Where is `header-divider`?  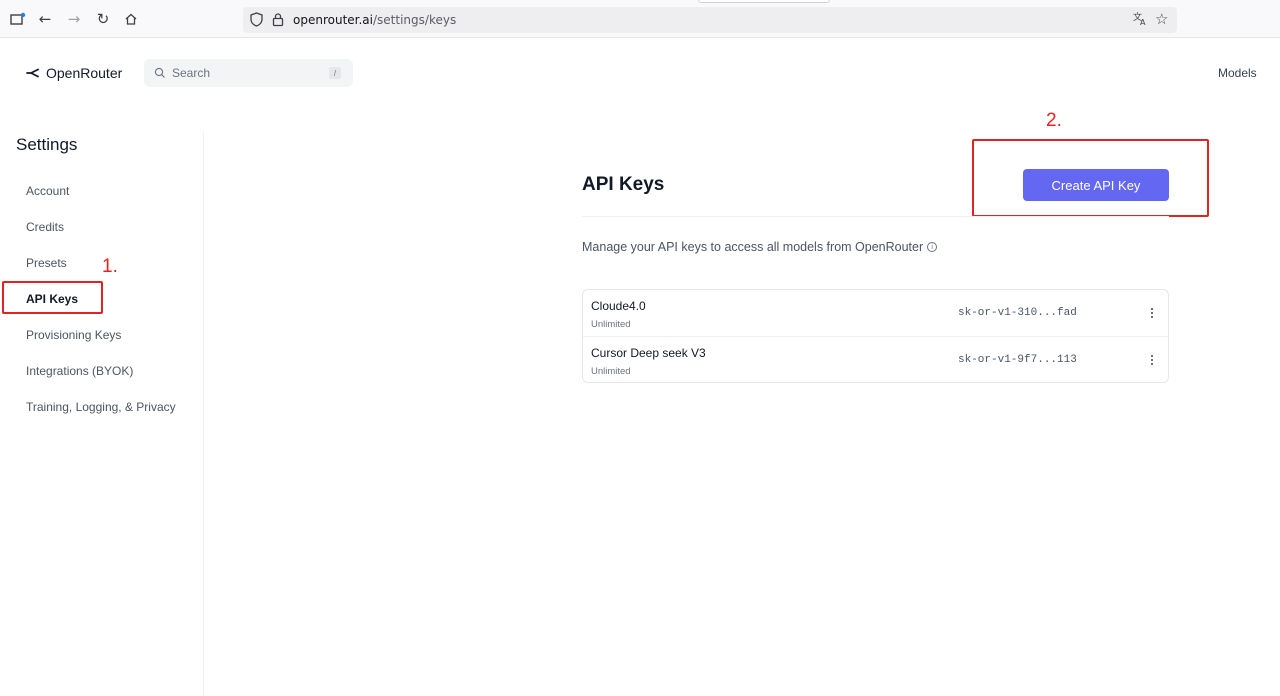
header-divider is located at coordinates (875, 216).